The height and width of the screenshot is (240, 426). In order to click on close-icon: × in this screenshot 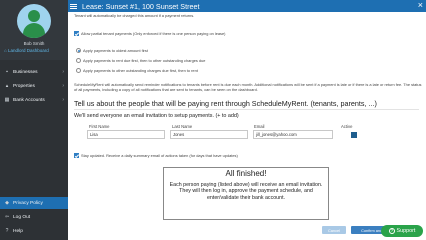, I will do `click(420, 5)`.